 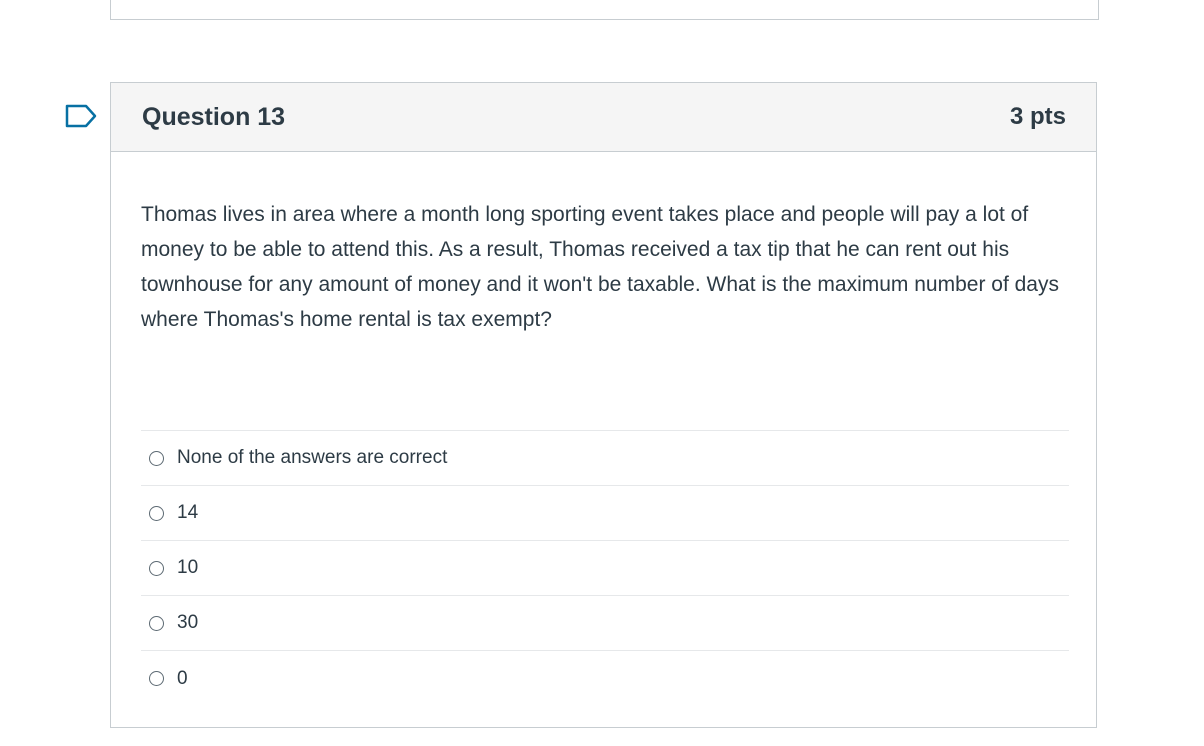 I want to click on previous-question-card, so click(x=604, y=10).